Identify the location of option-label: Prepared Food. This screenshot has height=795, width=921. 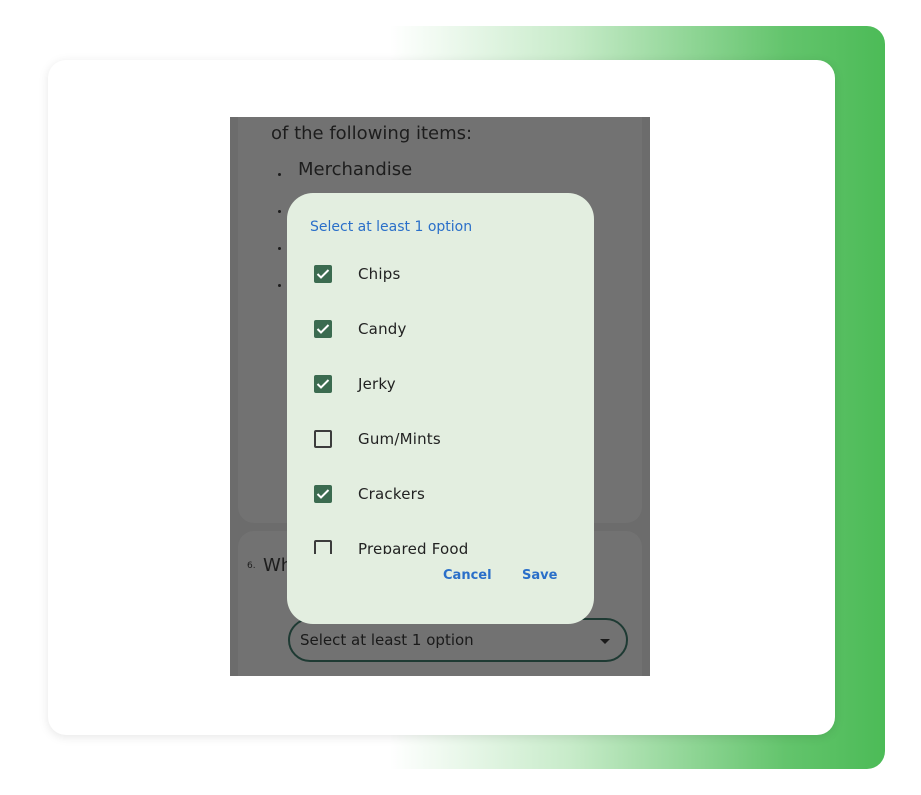
(413, 547).